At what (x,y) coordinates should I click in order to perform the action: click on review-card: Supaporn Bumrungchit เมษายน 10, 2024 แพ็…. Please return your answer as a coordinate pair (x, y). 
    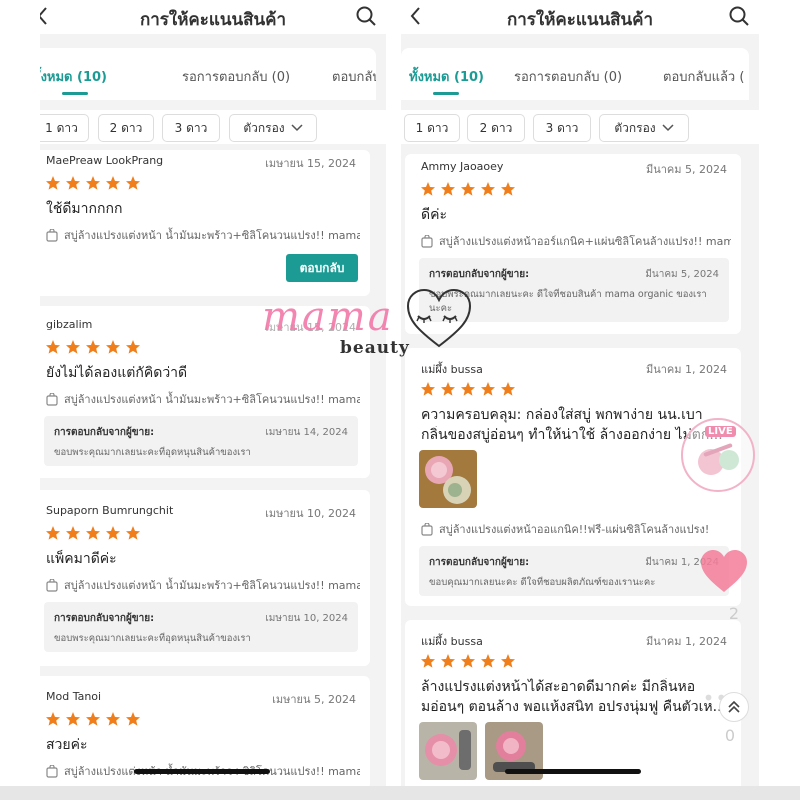
    Looking at the image, I should click on (205, 578).